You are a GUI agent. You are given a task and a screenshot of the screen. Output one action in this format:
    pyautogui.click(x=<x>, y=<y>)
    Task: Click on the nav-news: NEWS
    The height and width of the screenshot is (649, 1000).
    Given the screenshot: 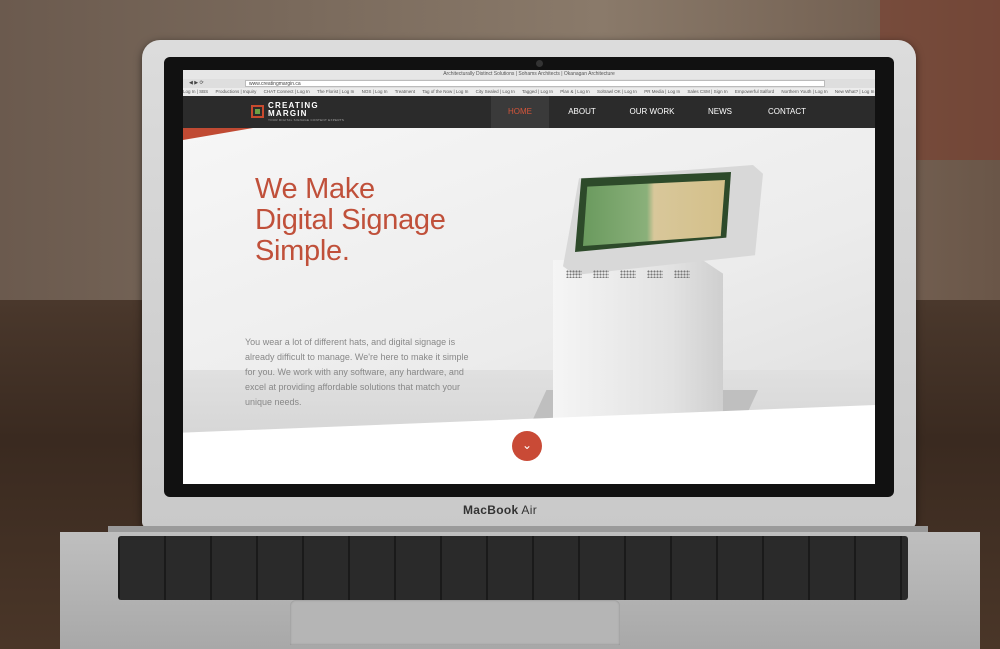 What is the action you would take?
    pyautogui.click(x=720, y=112)
    